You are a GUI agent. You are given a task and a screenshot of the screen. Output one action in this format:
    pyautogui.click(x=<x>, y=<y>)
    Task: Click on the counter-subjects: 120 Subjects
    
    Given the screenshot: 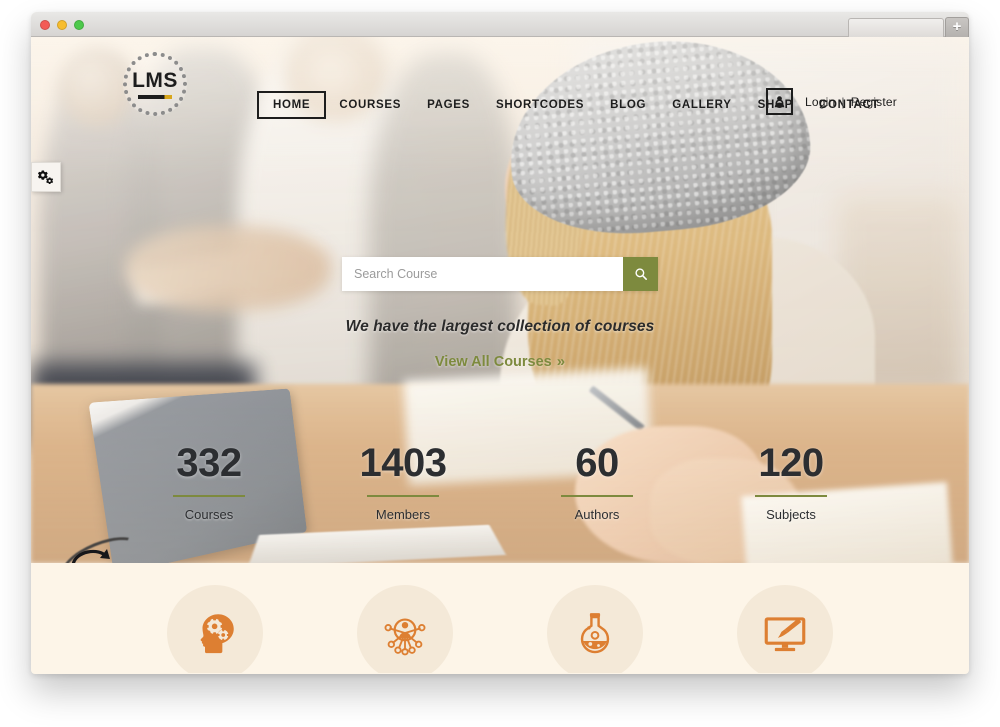 What is the action you would take?
    pyautogui.click(x=791, y=482)
    